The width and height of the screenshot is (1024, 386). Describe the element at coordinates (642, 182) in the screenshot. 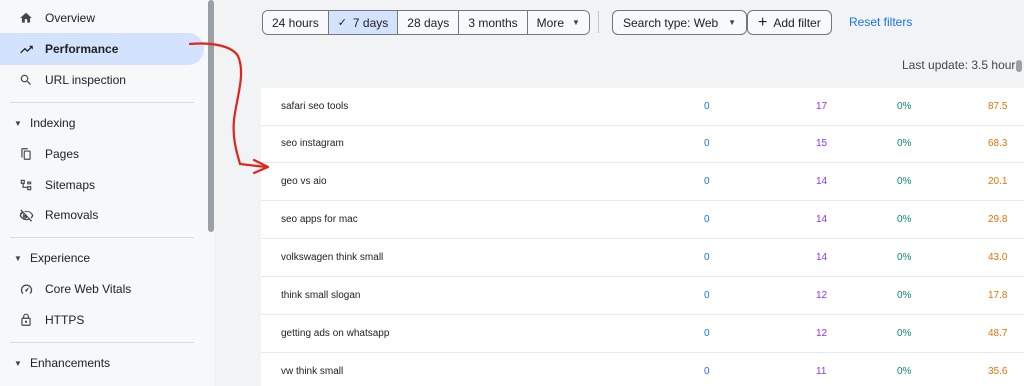

I see `table-row: geo vs aio 0 14 0% 20.1` at that location.